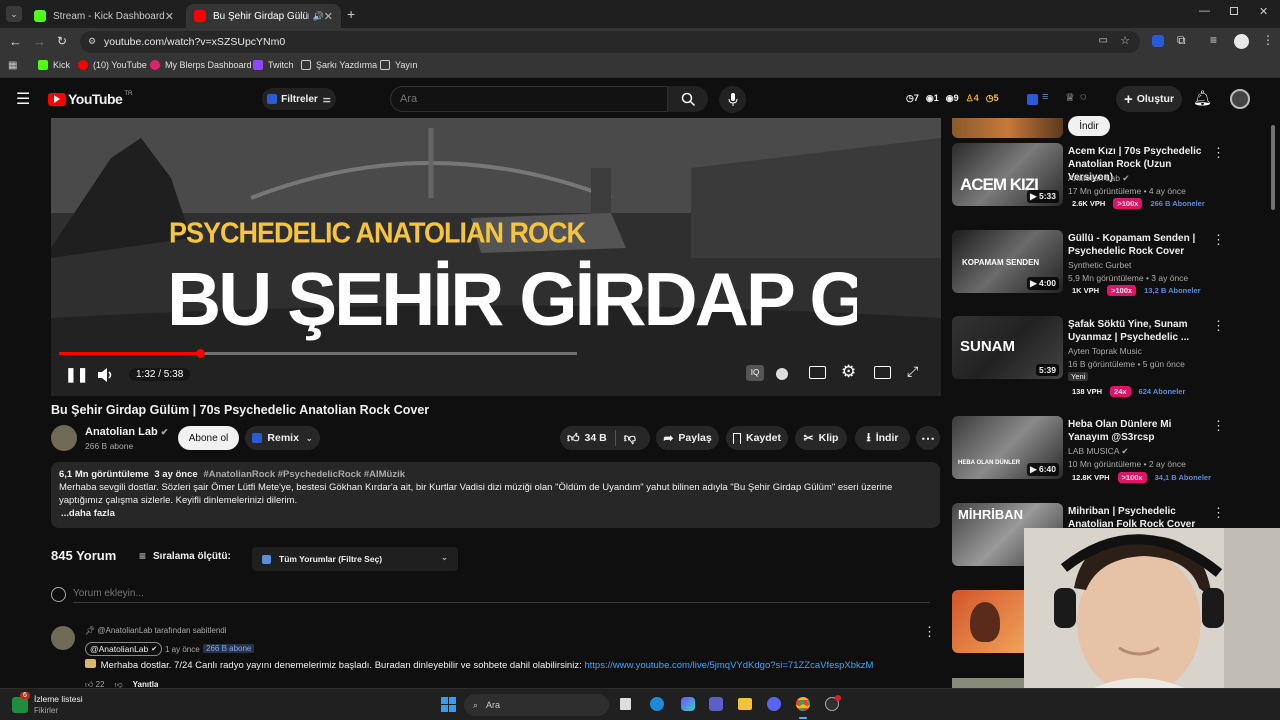 This screenshot has width=1280, height=720. I want to click on bookmark-kick: Kick, so click(54, 65).